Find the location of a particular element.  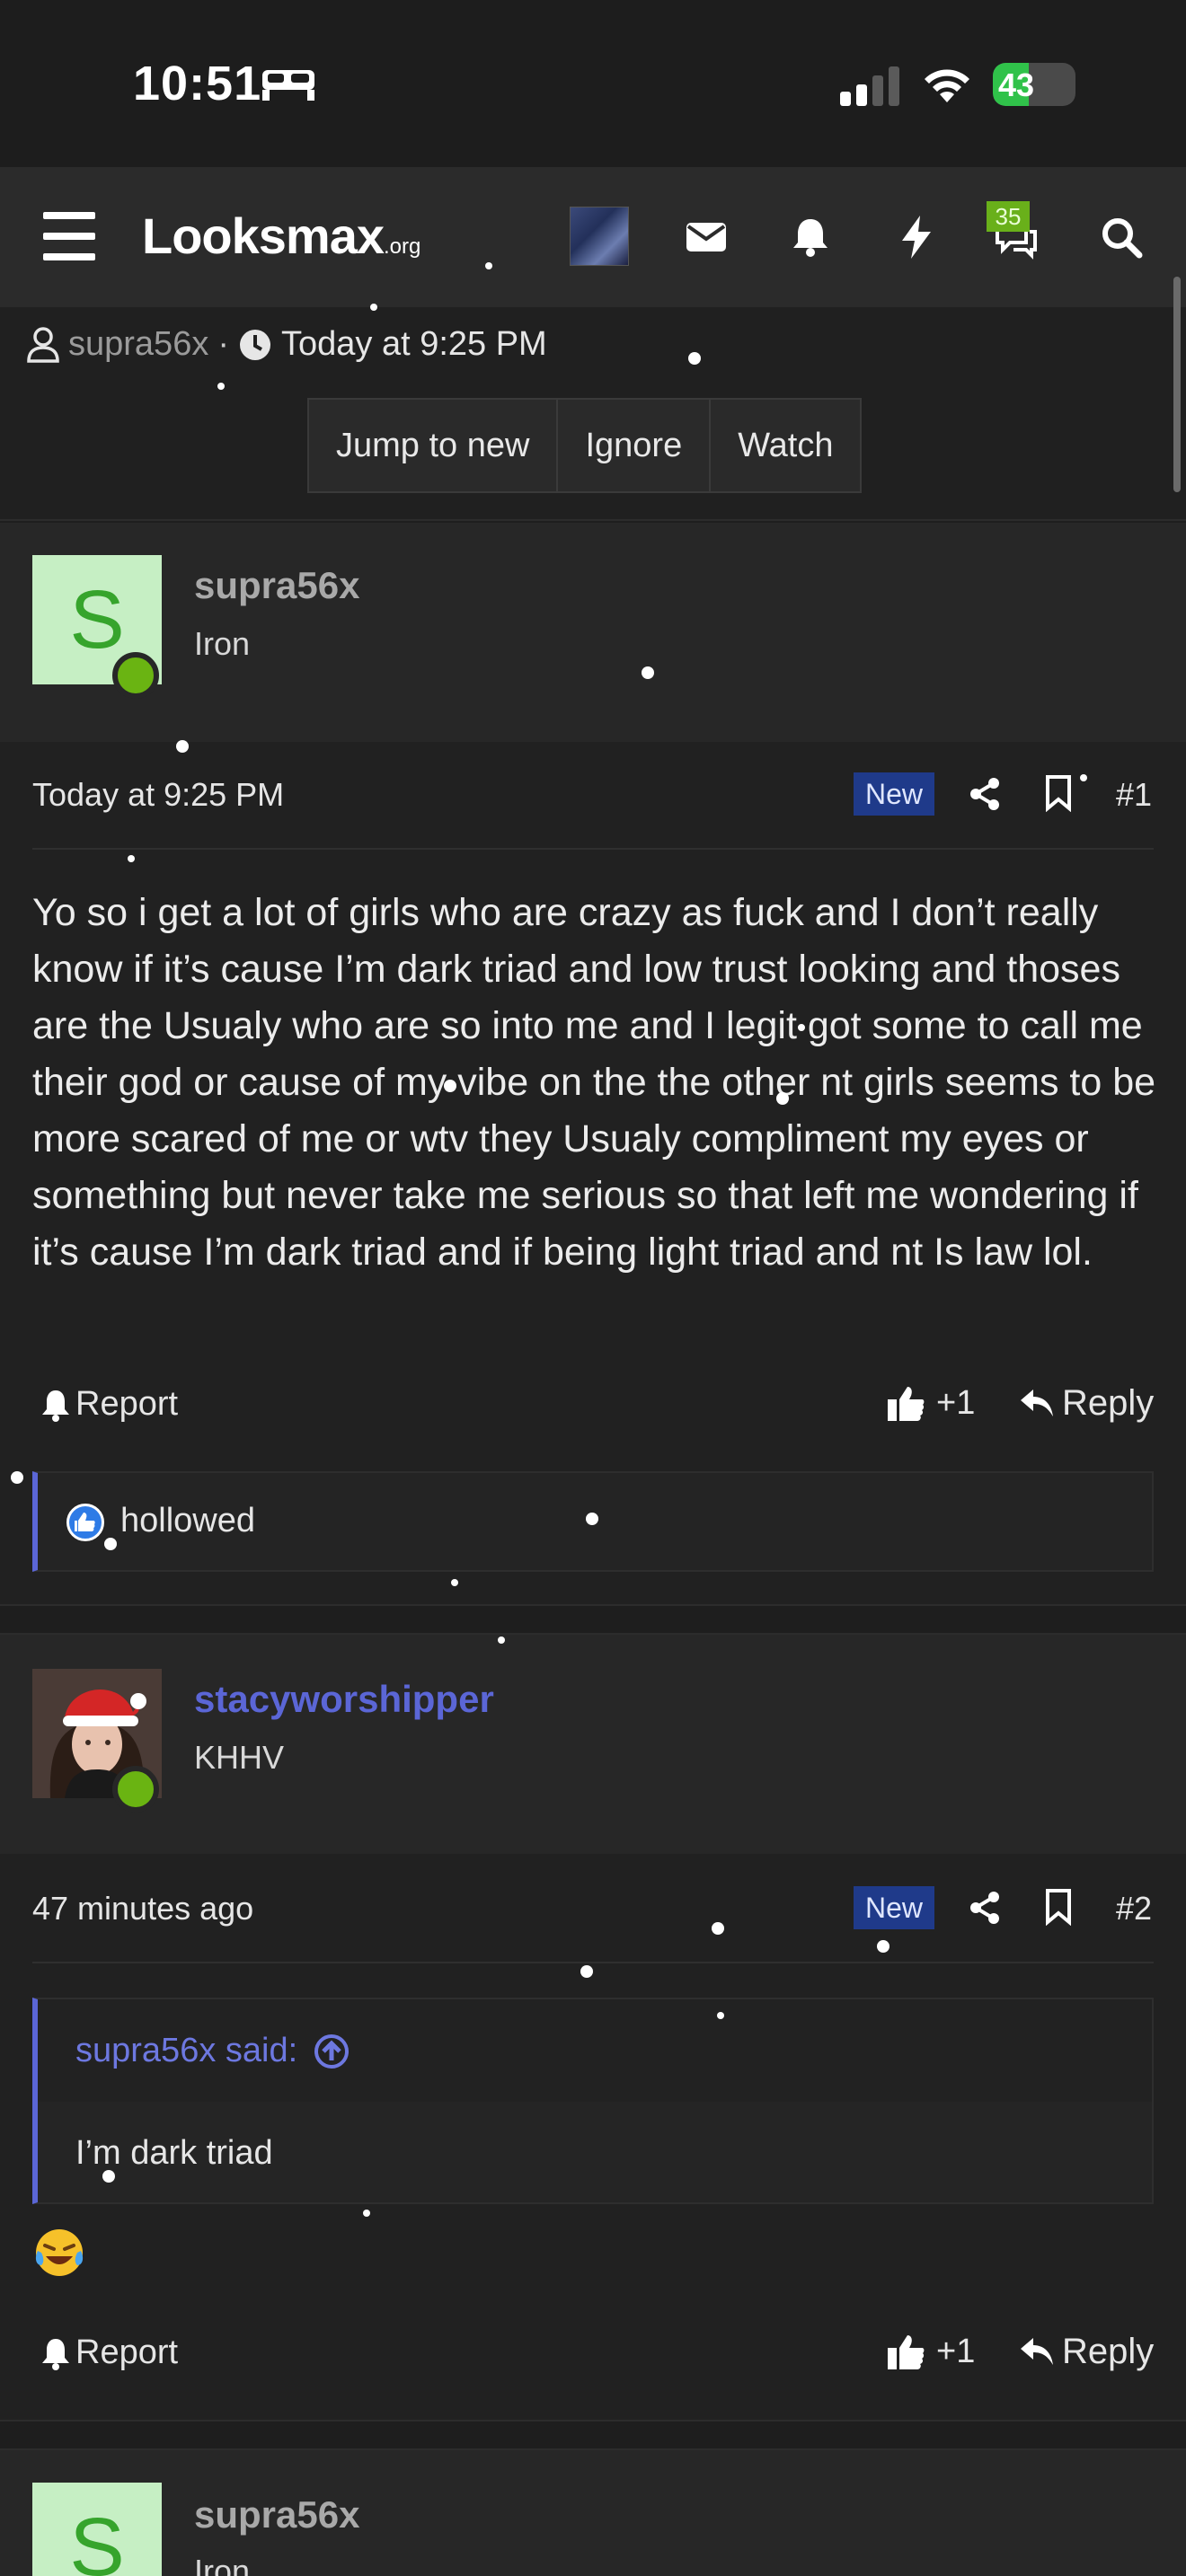

search-icon is located at coordinates (1121, 237).